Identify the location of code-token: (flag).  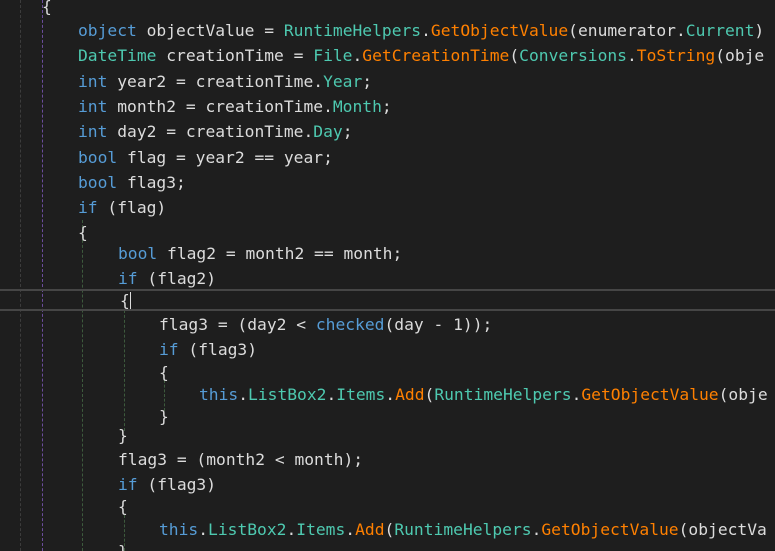
(132, 207).